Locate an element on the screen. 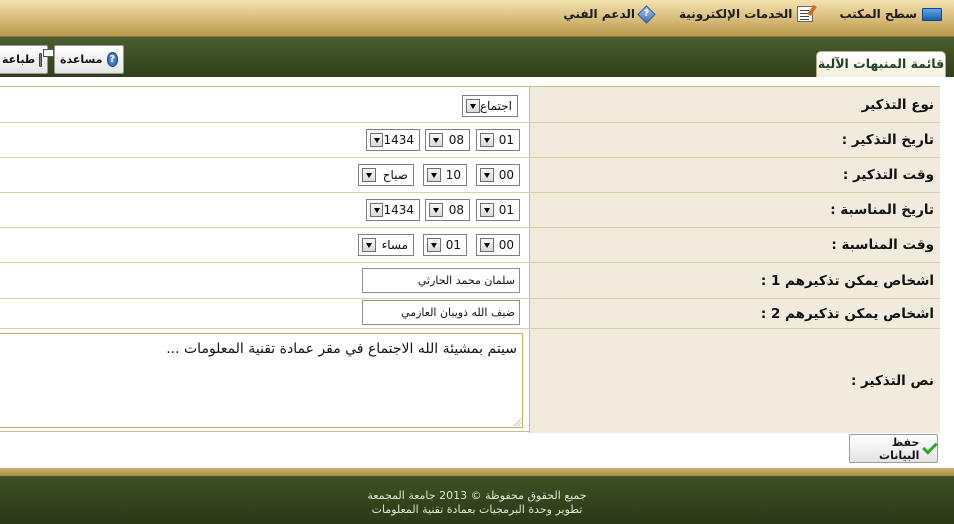 Image resolution: width=954 pixels, height=524 pixels. nav-support: ? الدعم الفني is located at coordinates (609, 14).